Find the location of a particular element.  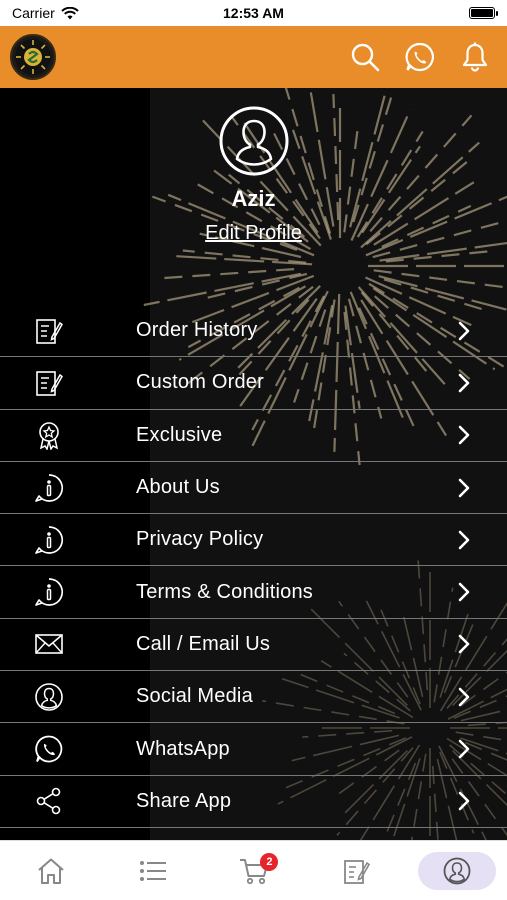

order-icon is located at coordinates (357, 871).